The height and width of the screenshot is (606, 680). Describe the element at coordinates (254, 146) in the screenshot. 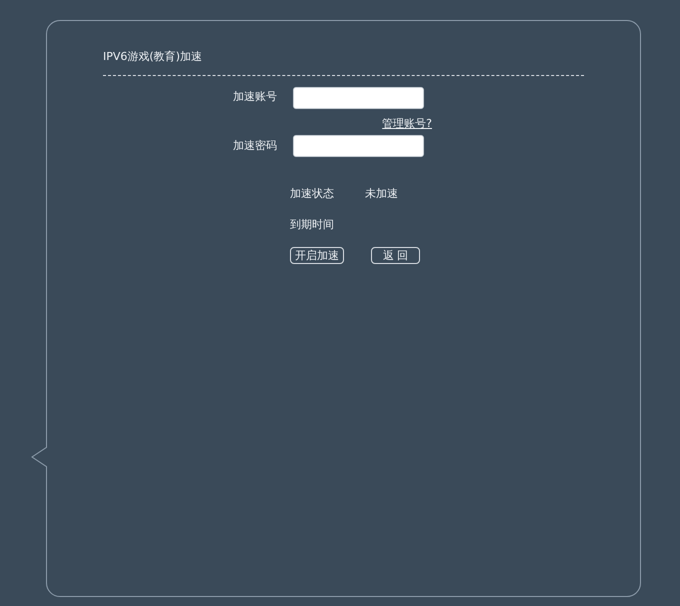

I see `field-label: 加速密码` at that location.